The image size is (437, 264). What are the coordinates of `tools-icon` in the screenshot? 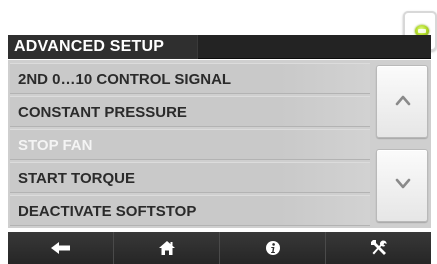 It's located at (378, 247).